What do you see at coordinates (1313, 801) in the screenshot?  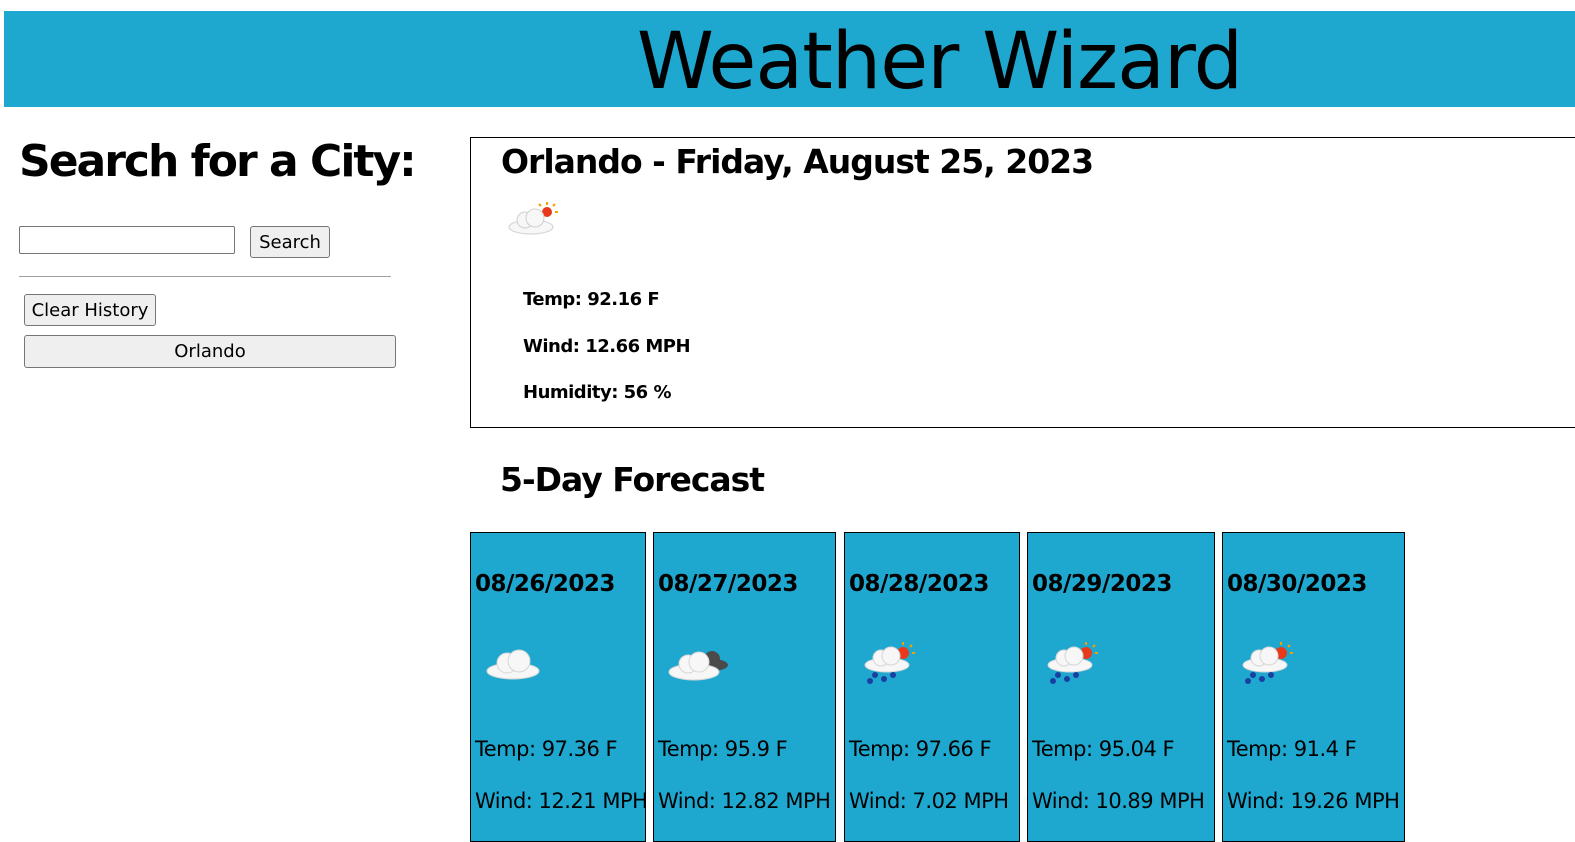 I see `forecast-wind: Wind: 19.26 MPH` at bounding box center [1313, 801].